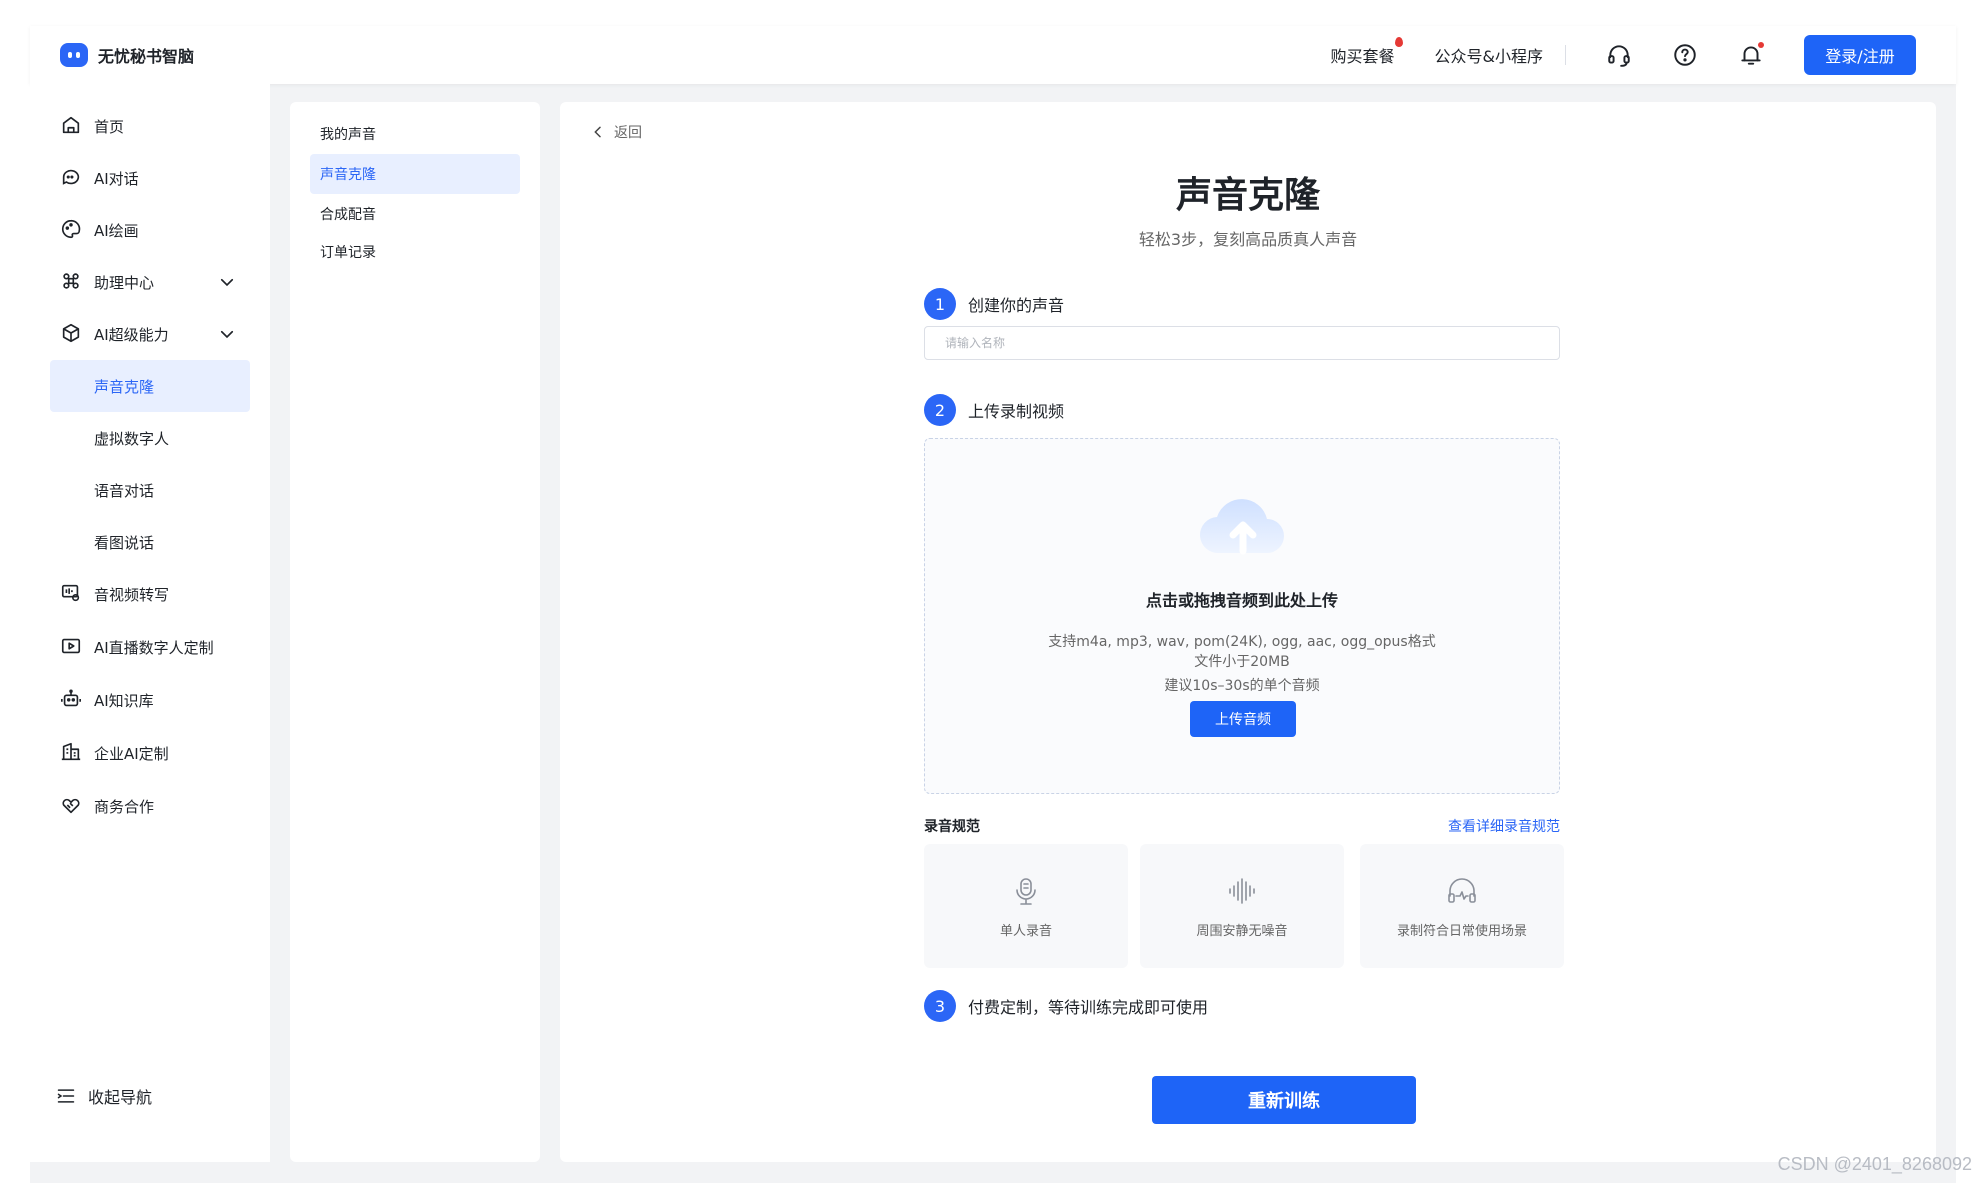 This screenshot has height=1183, width=1980. What do you see at coordinates (1025, 931) in the screenshot?
I see `spec-card-label: 单人录音` at bounding box center [1025, 931].